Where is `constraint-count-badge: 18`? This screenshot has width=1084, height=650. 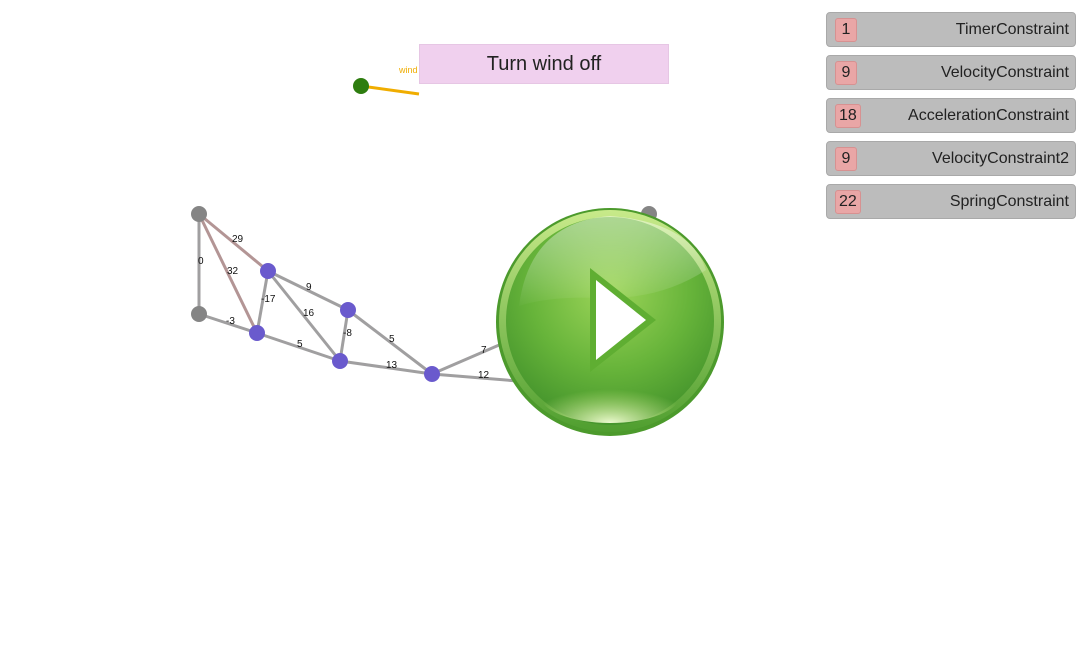
constraint-count-badge: 18 is located at coordinates (848, 116).